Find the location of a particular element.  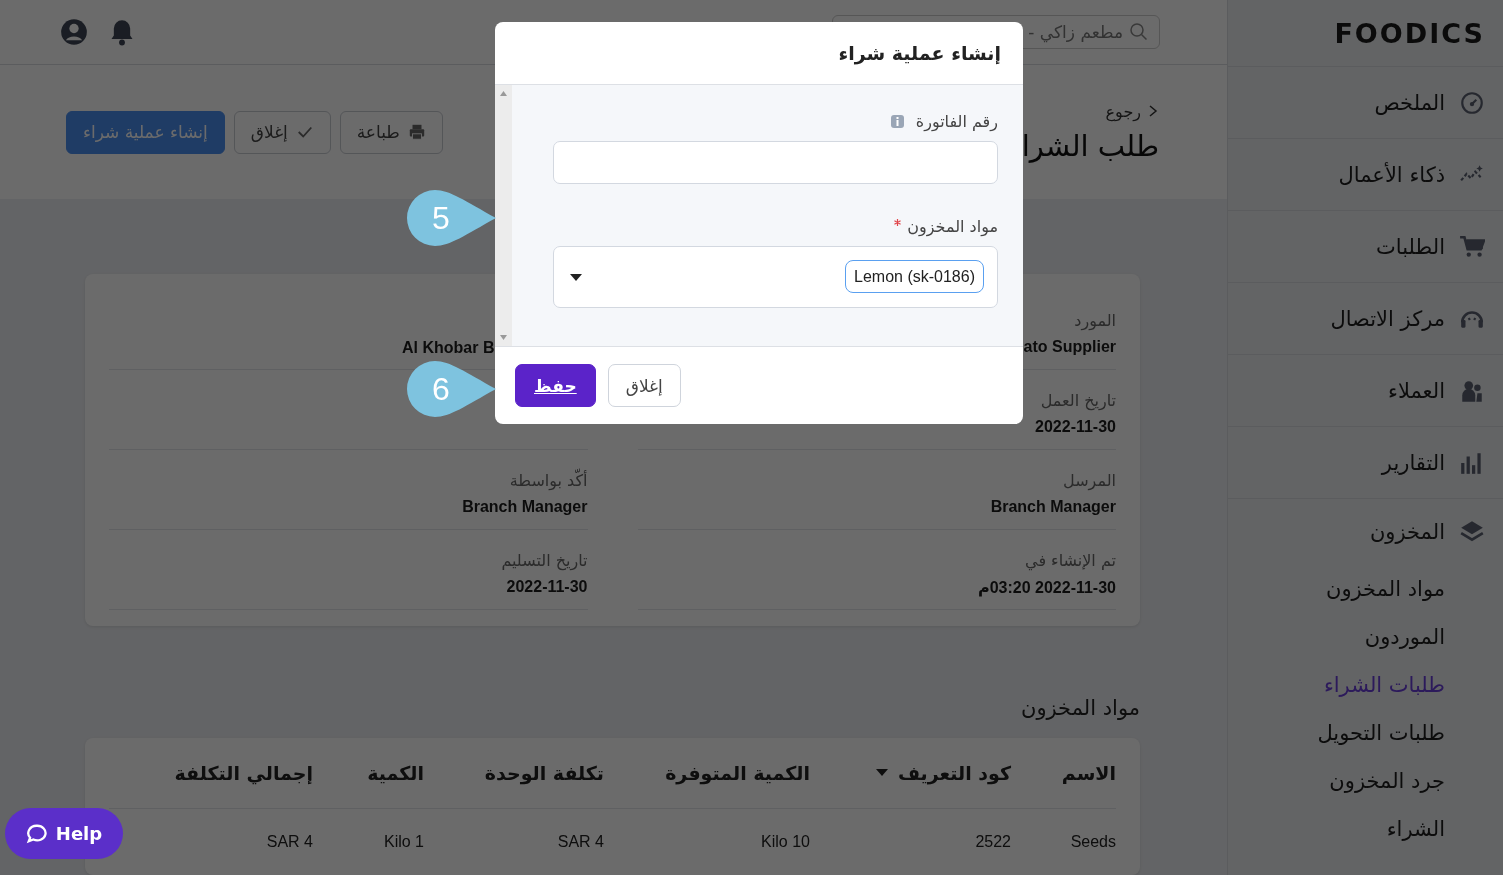

table-cell: 1 Kilo is located at coordinates (403, 842).